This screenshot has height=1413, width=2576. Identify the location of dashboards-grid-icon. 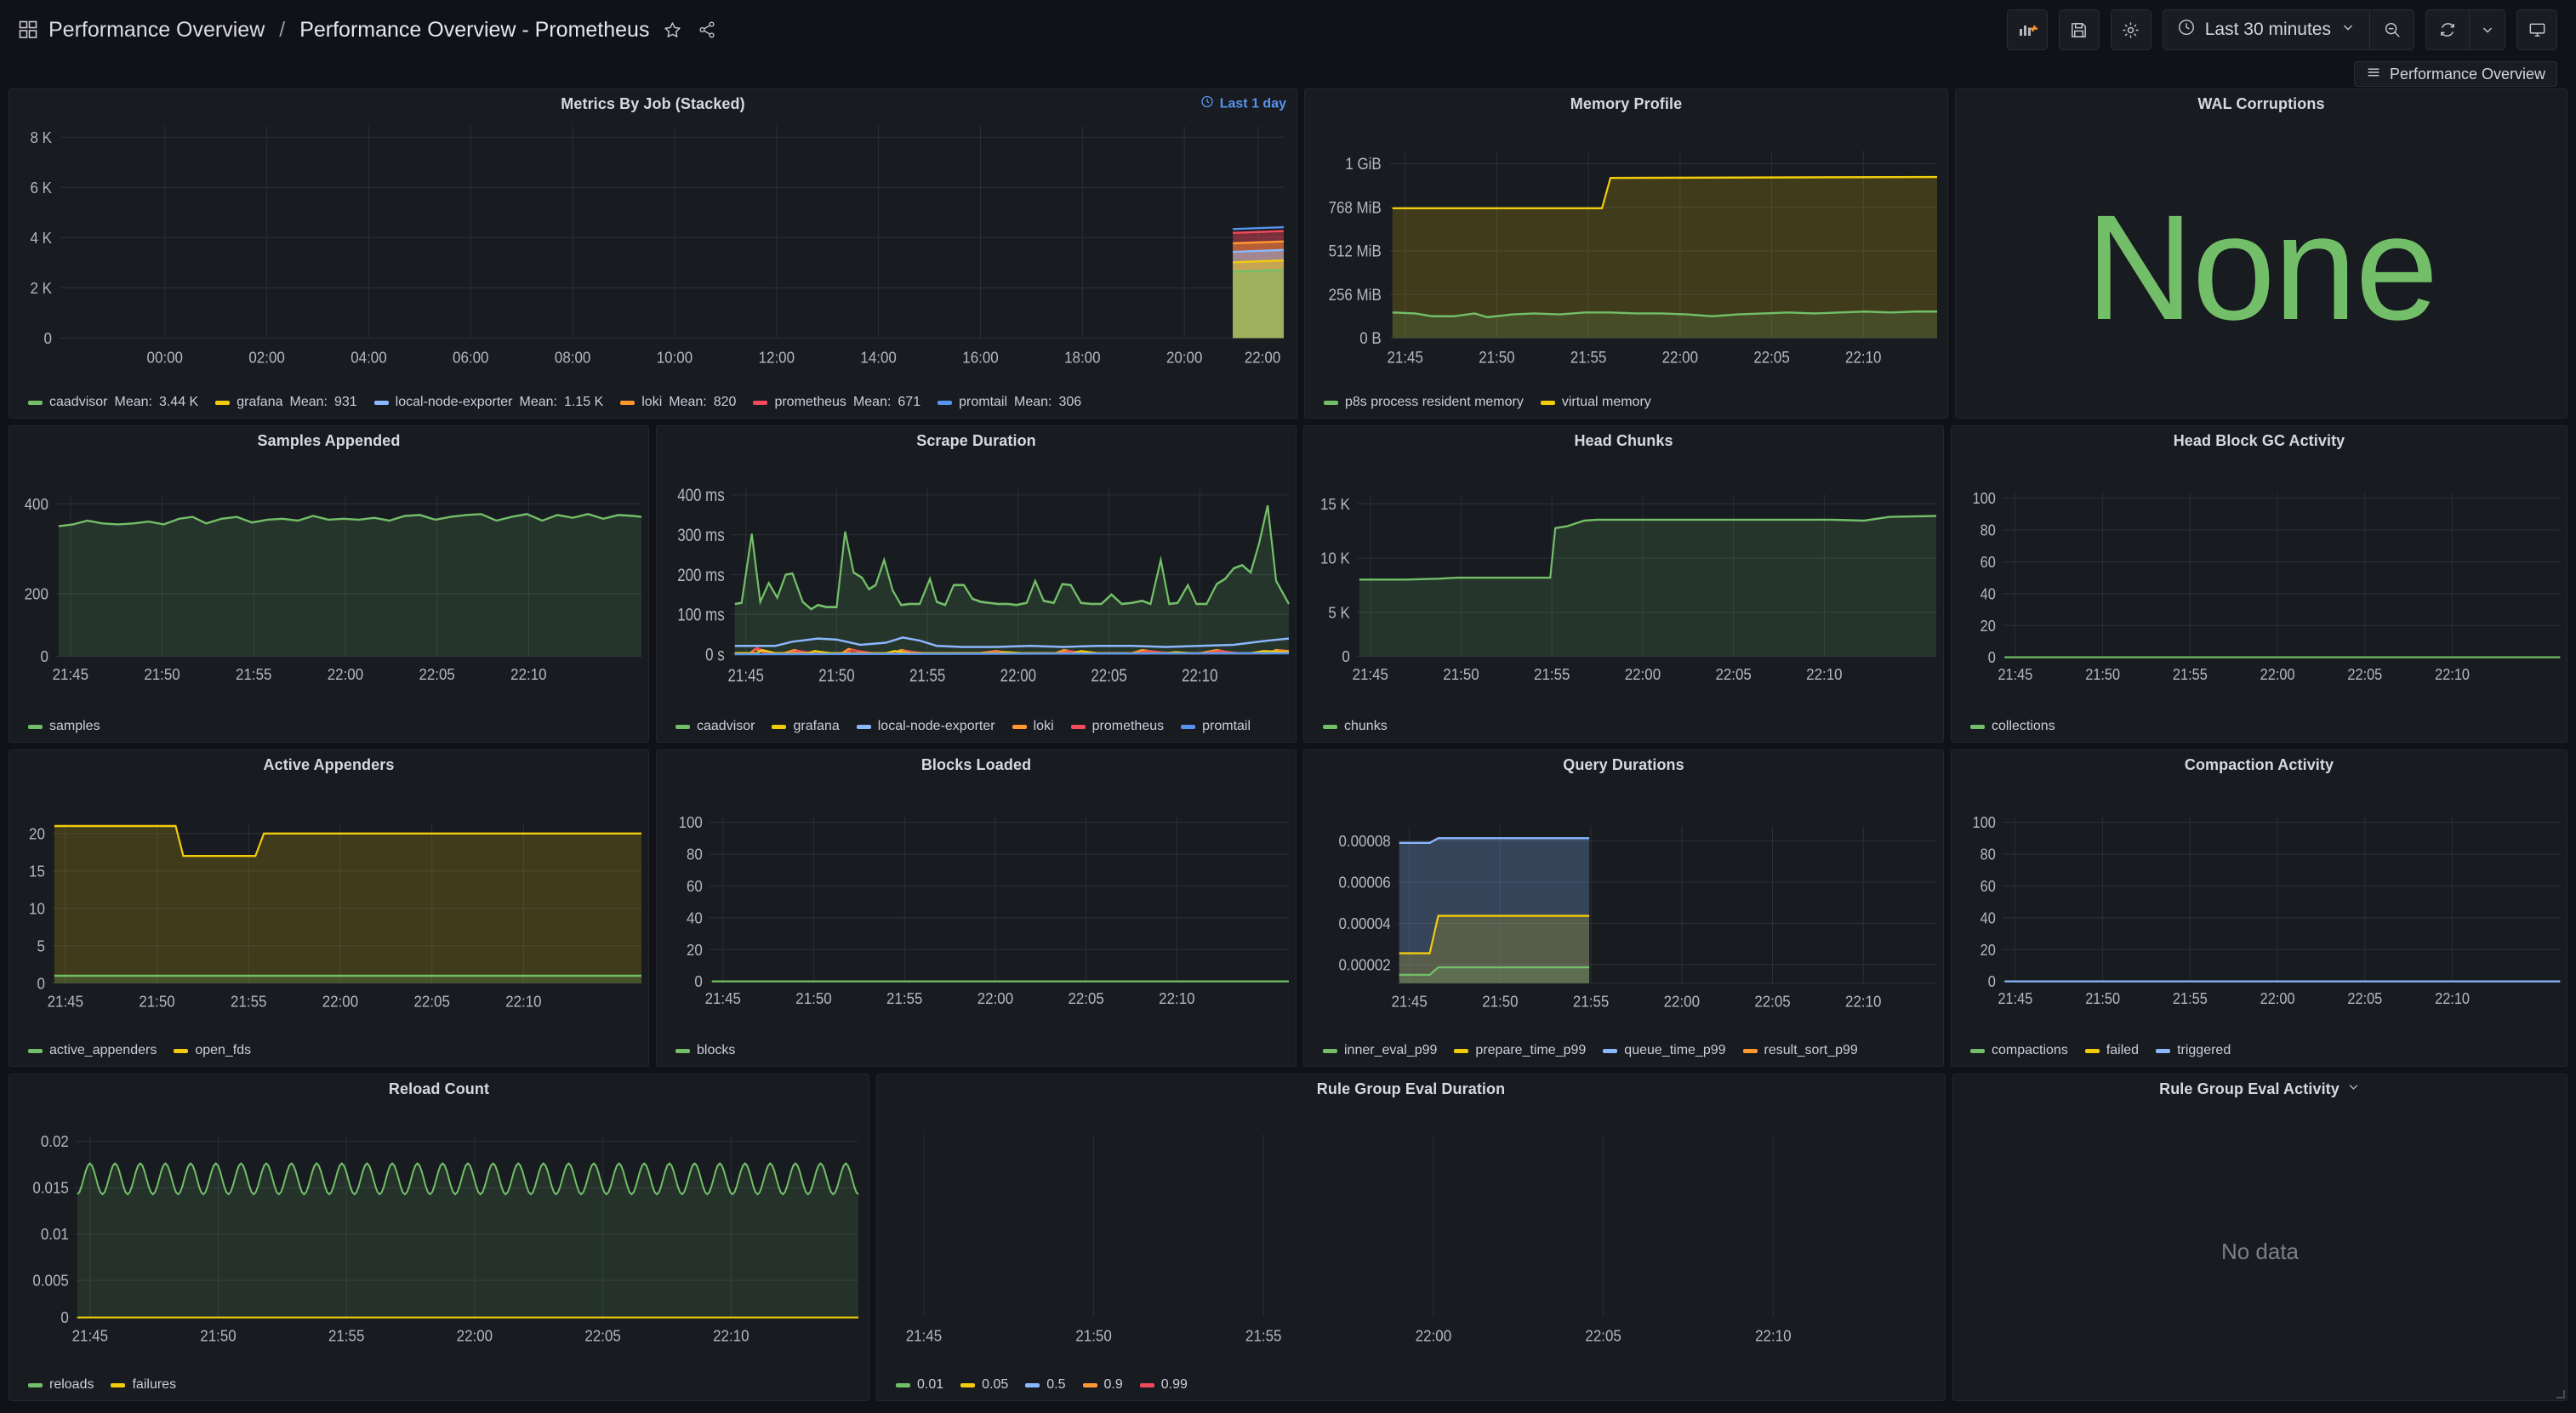
(28, 30).